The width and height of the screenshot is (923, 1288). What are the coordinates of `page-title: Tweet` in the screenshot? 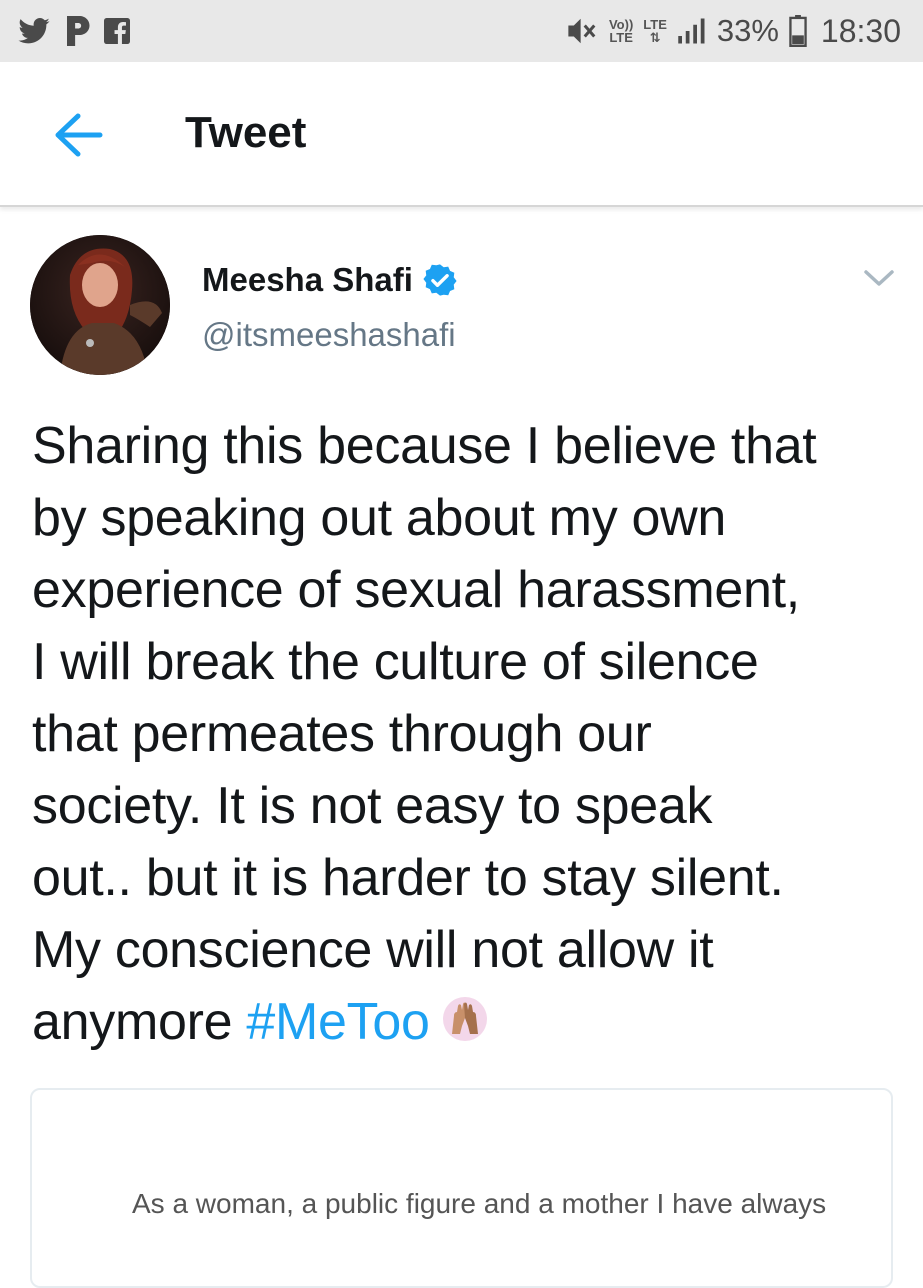 It's located at (246, 132).